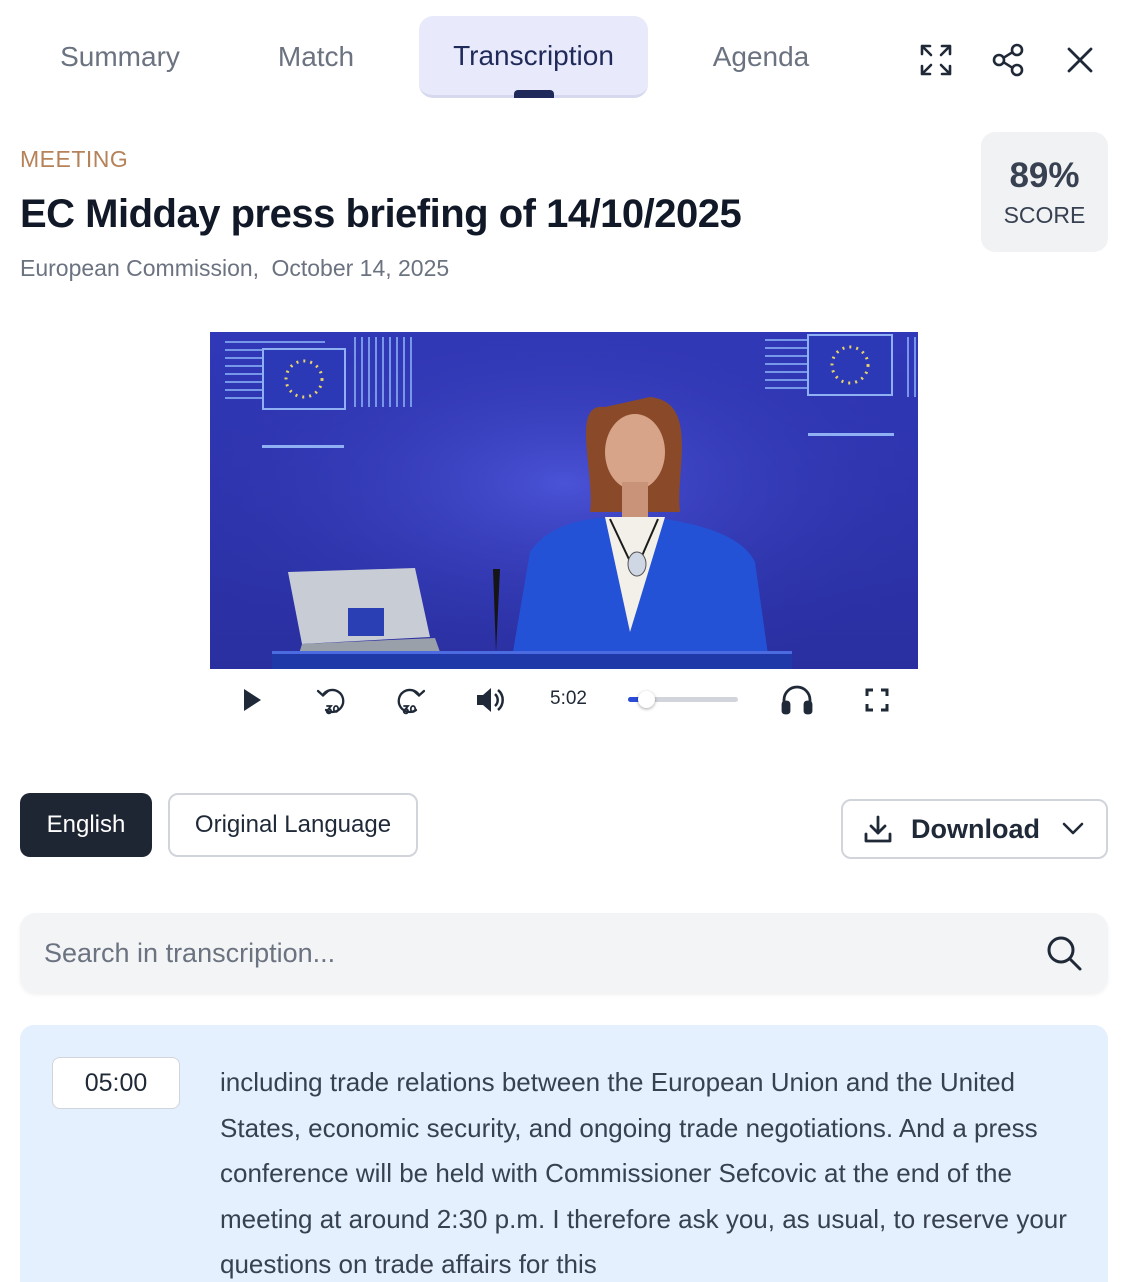 This screenshot has height=1282, width=1134. I want to click on download-label: Download, so click(975, 828).